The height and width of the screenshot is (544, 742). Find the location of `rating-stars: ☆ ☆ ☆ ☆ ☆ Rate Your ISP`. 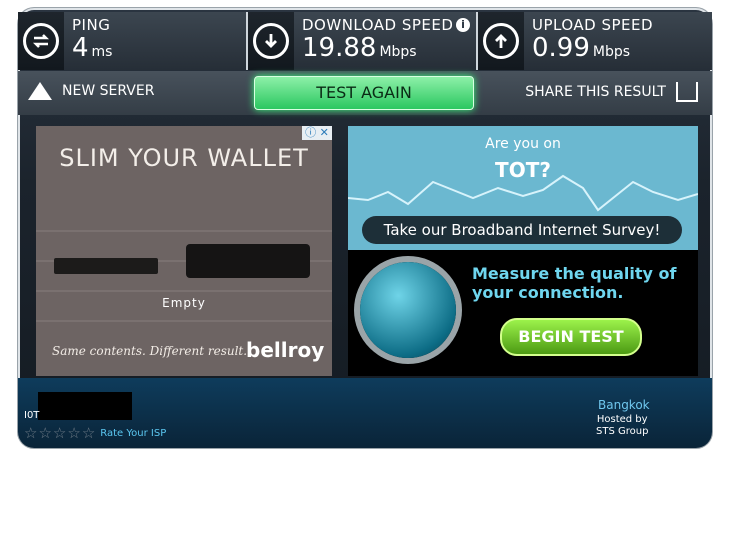

rating-stars: ☆ ☆ ☆ ☆ ☆ Rate Your ISP is located at coordinates (95, 433).